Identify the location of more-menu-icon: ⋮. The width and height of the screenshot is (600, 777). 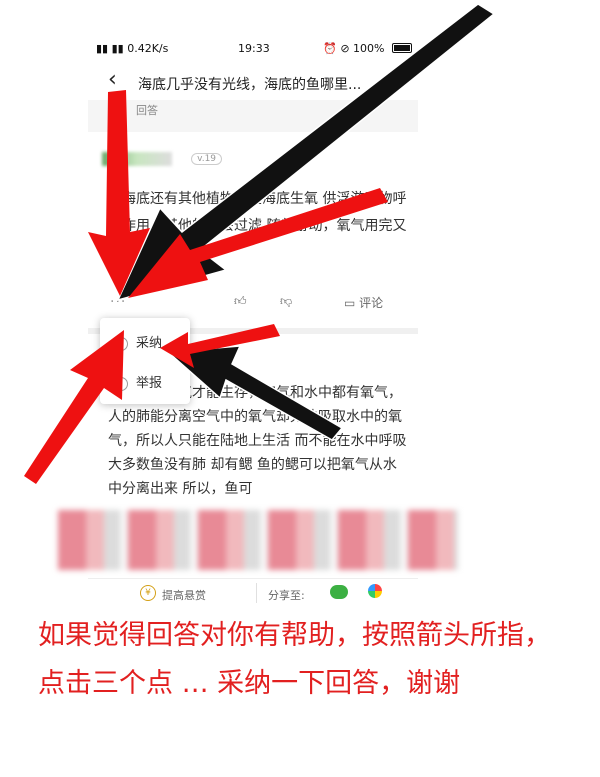
(390, 78).